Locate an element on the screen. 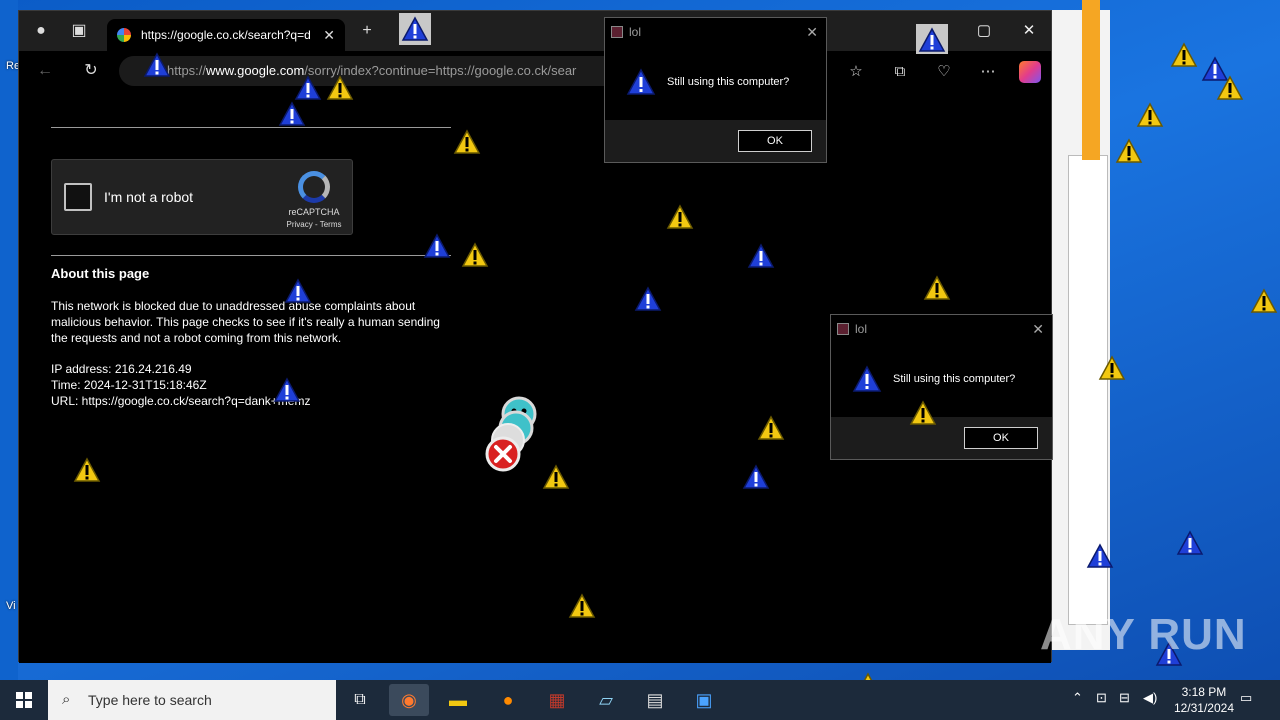 This screenshot has height=720, width=1280. back-icon: ← is located at coordinates (45, 71).